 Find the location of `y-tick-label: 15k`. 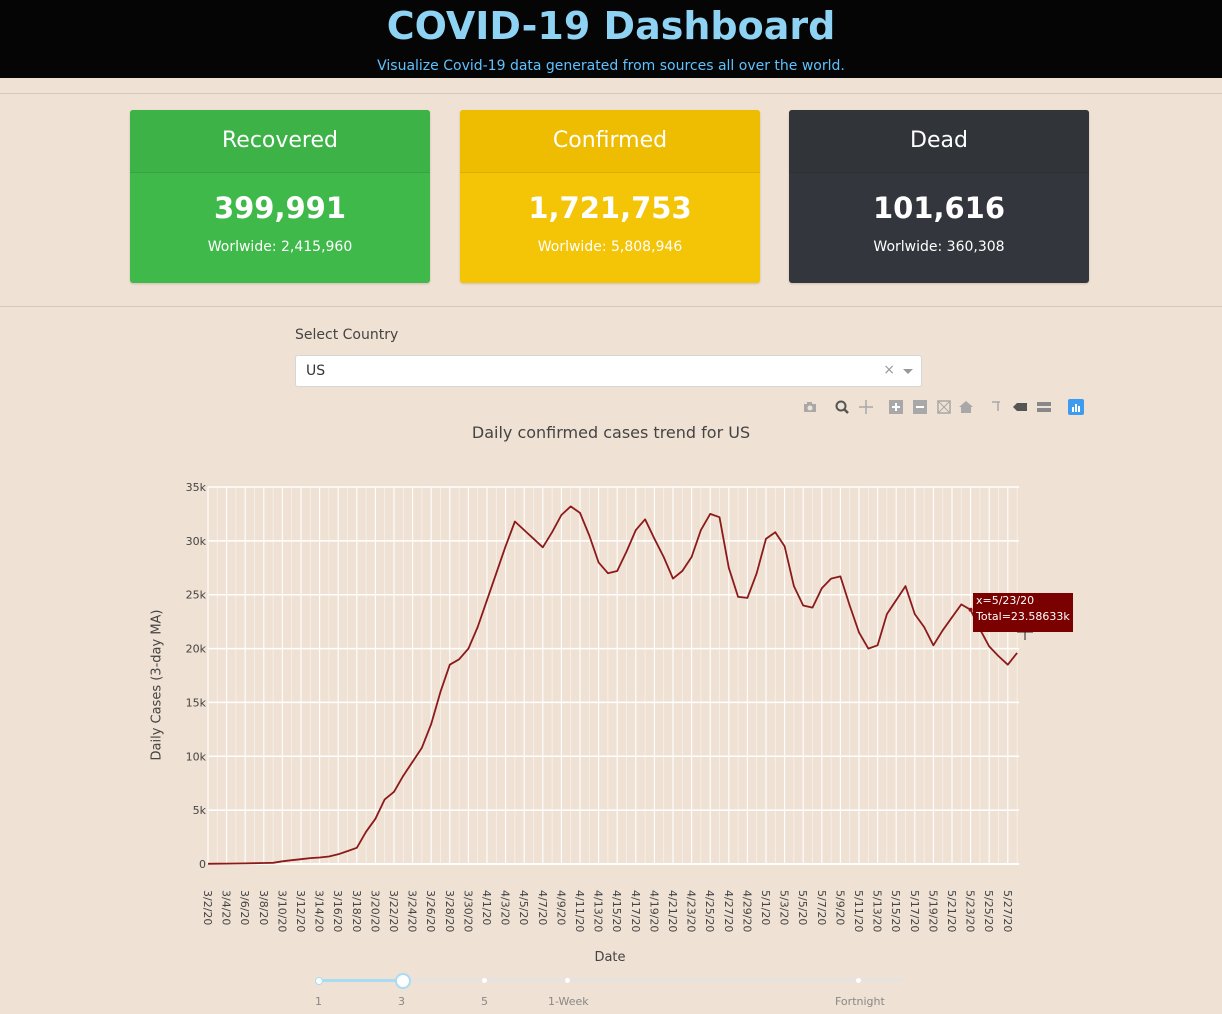

y-tick-label: 15k is located at coordinates (196, 702).